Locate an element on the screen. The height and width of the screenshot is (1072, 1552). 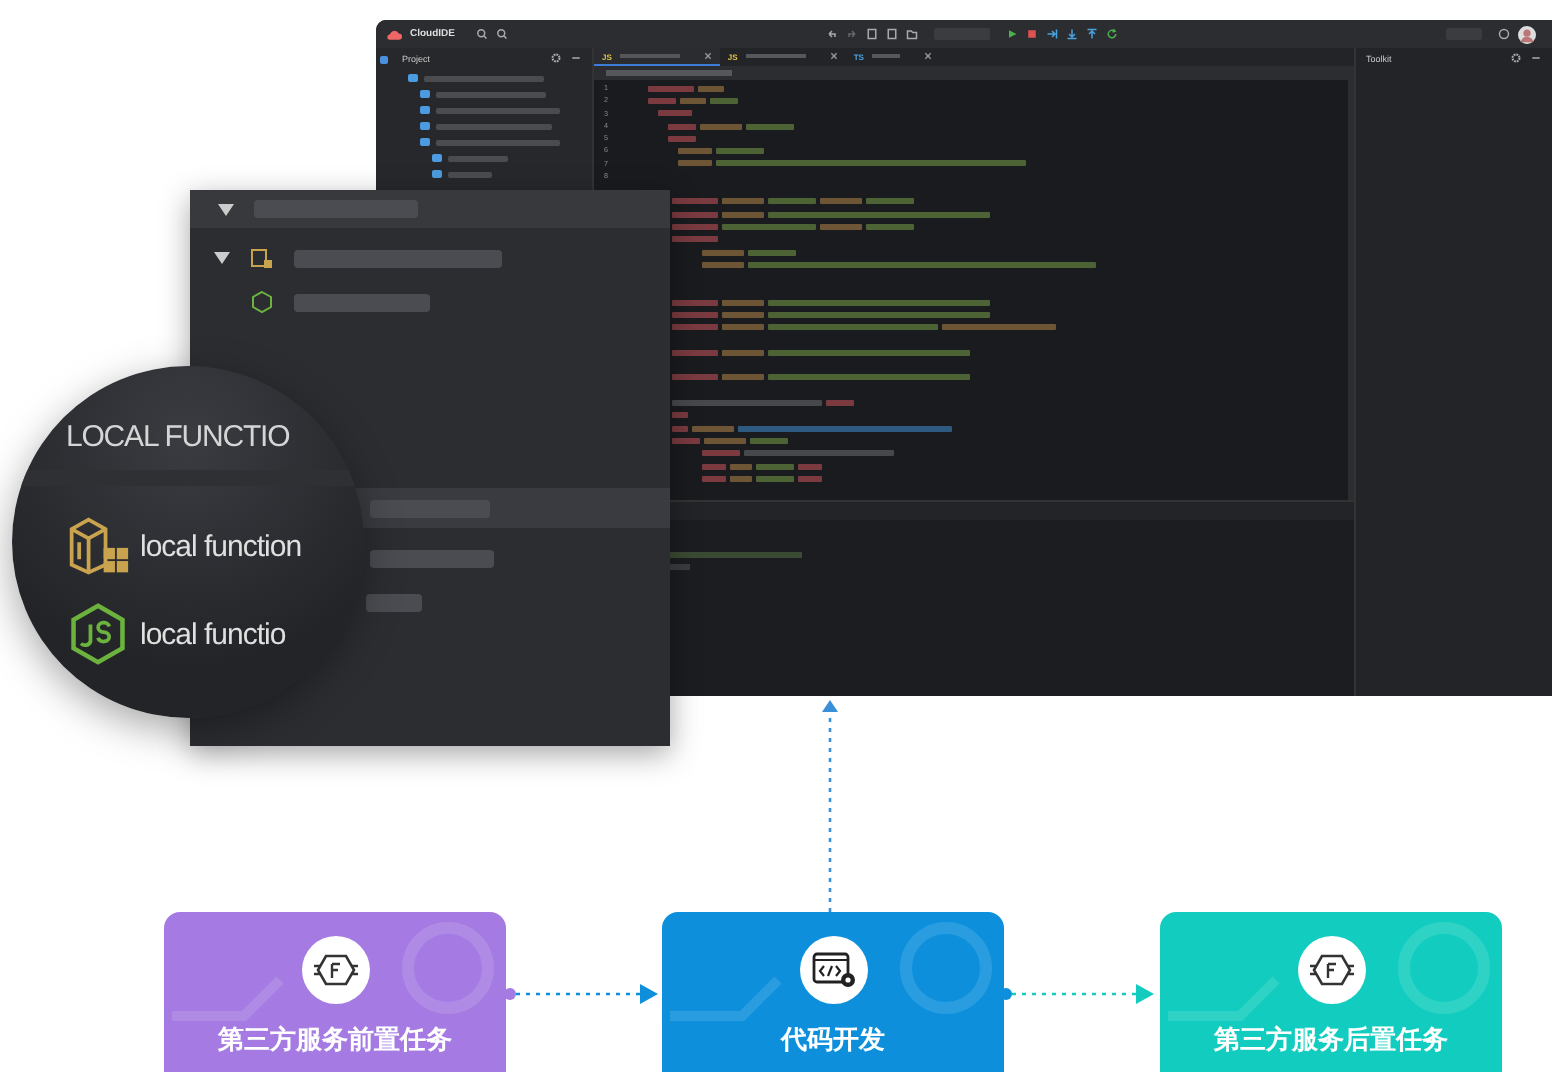
function-name: local function is located at coordinates (221, 546).